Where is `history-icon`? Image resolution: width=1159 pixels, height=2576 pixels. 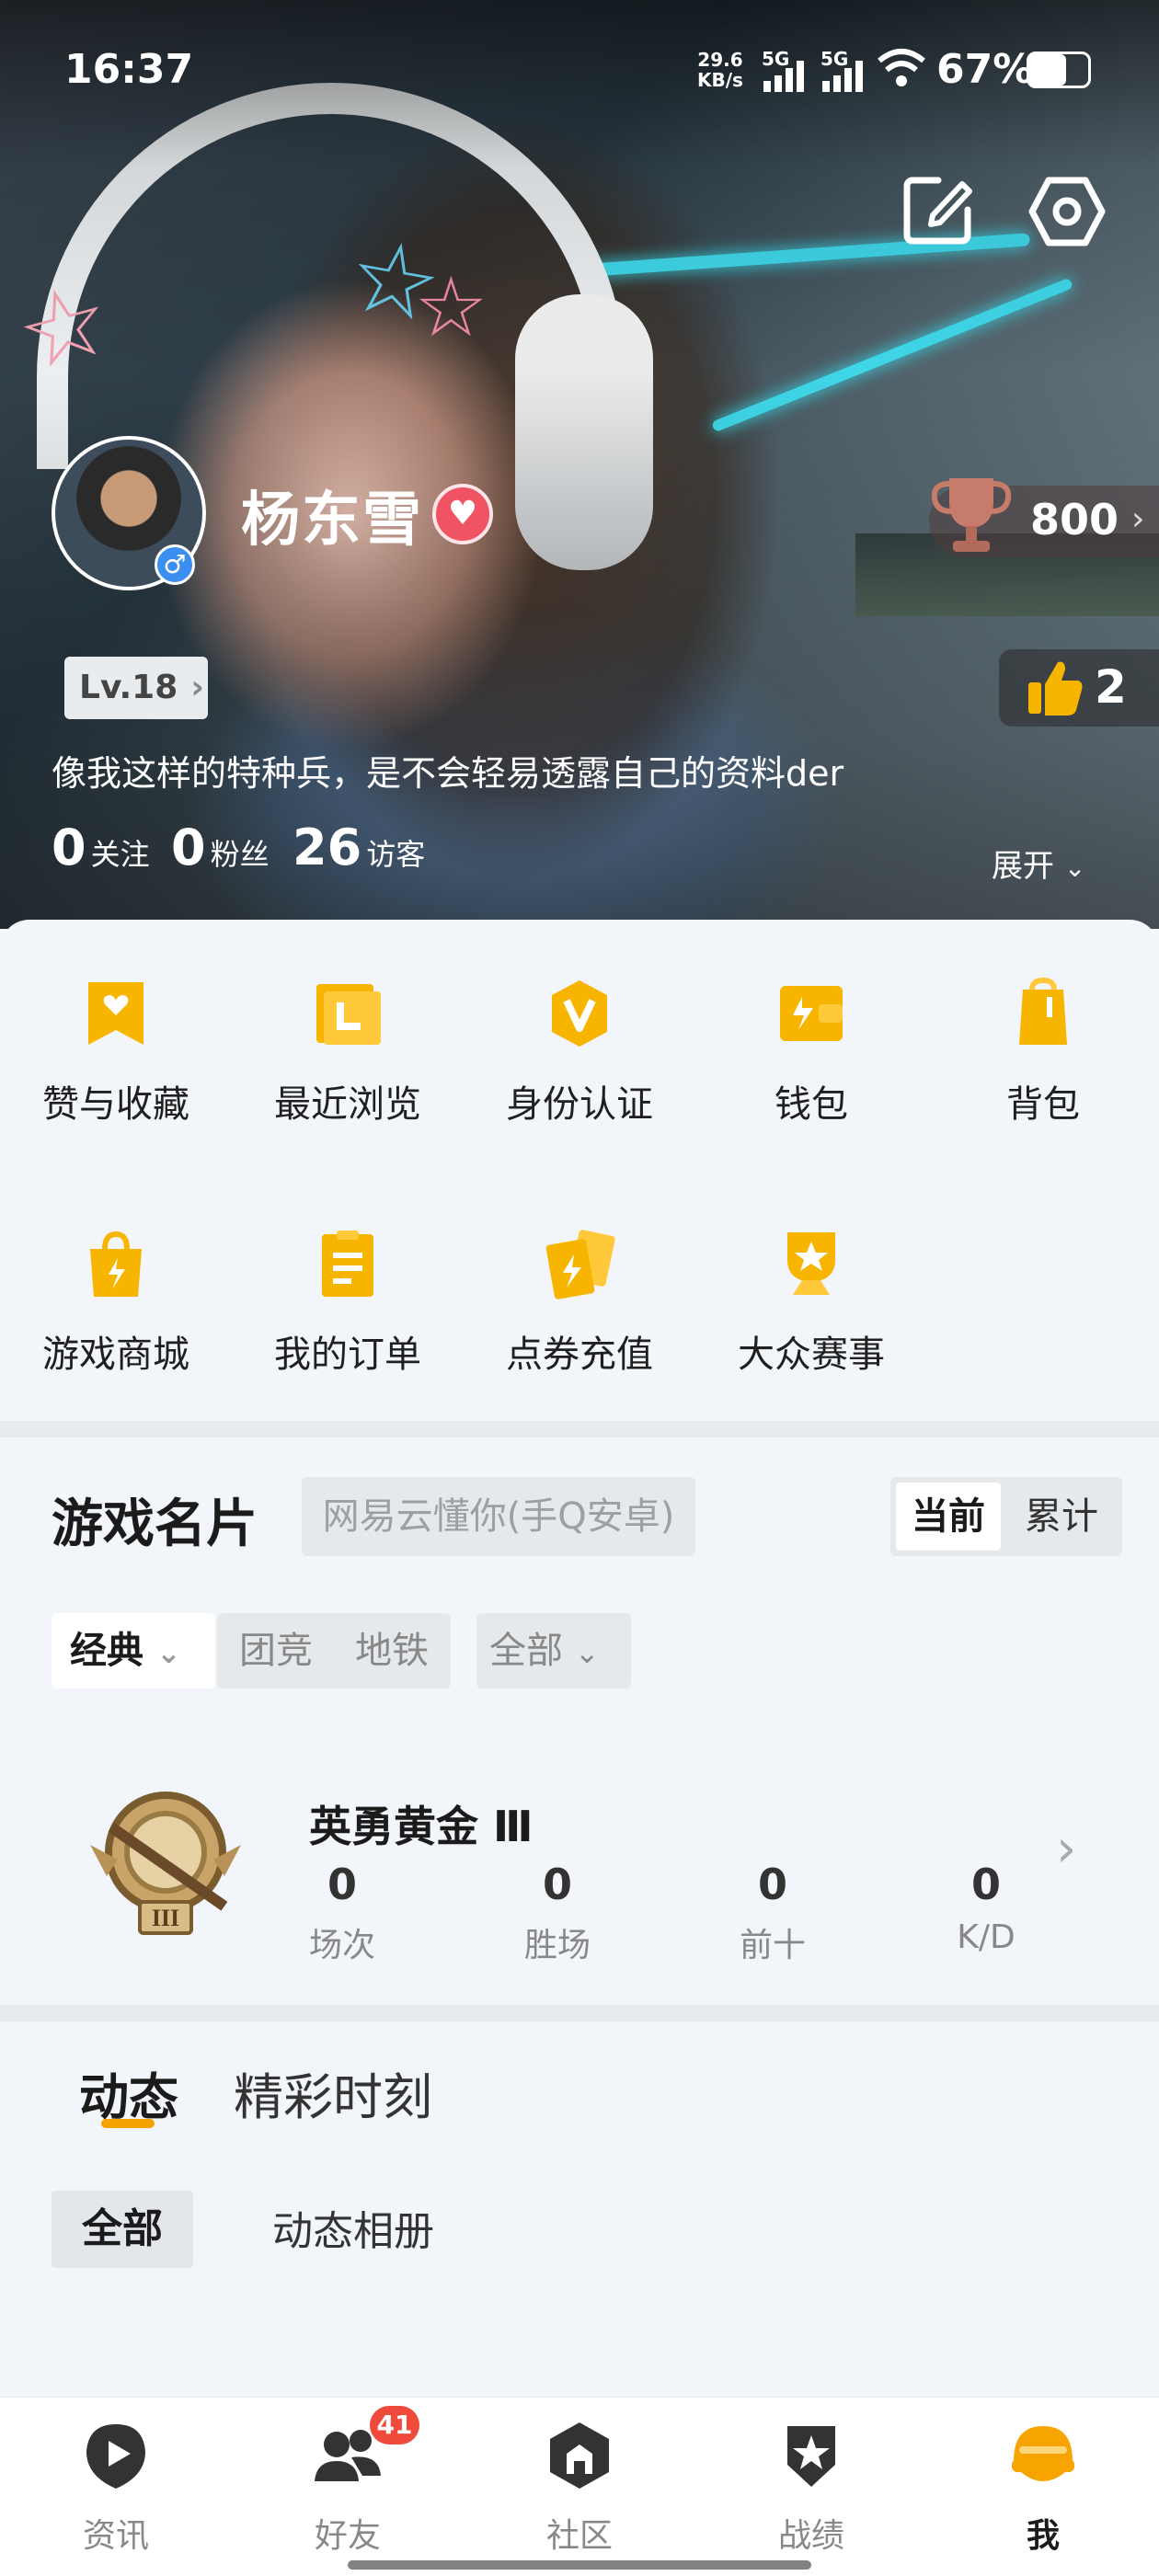 history-icon is located at coordinates (348, 1014).